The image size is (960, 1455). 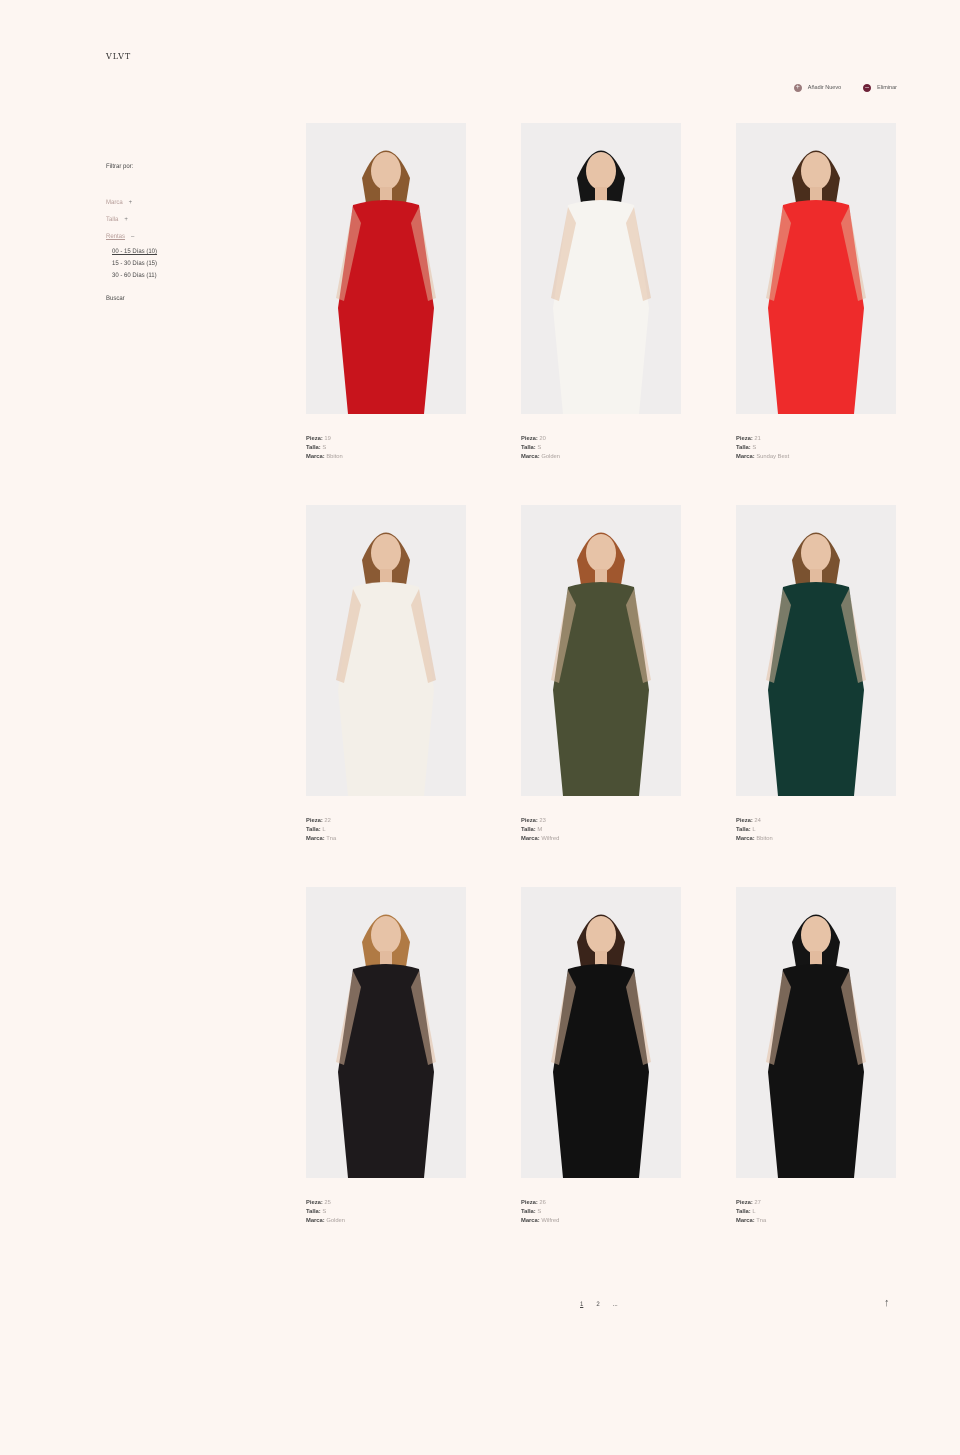 What do you see at coordinates (757, 1203) in the screenshot?
I see `piece-value: 27` at bounding box center [757, 1203].